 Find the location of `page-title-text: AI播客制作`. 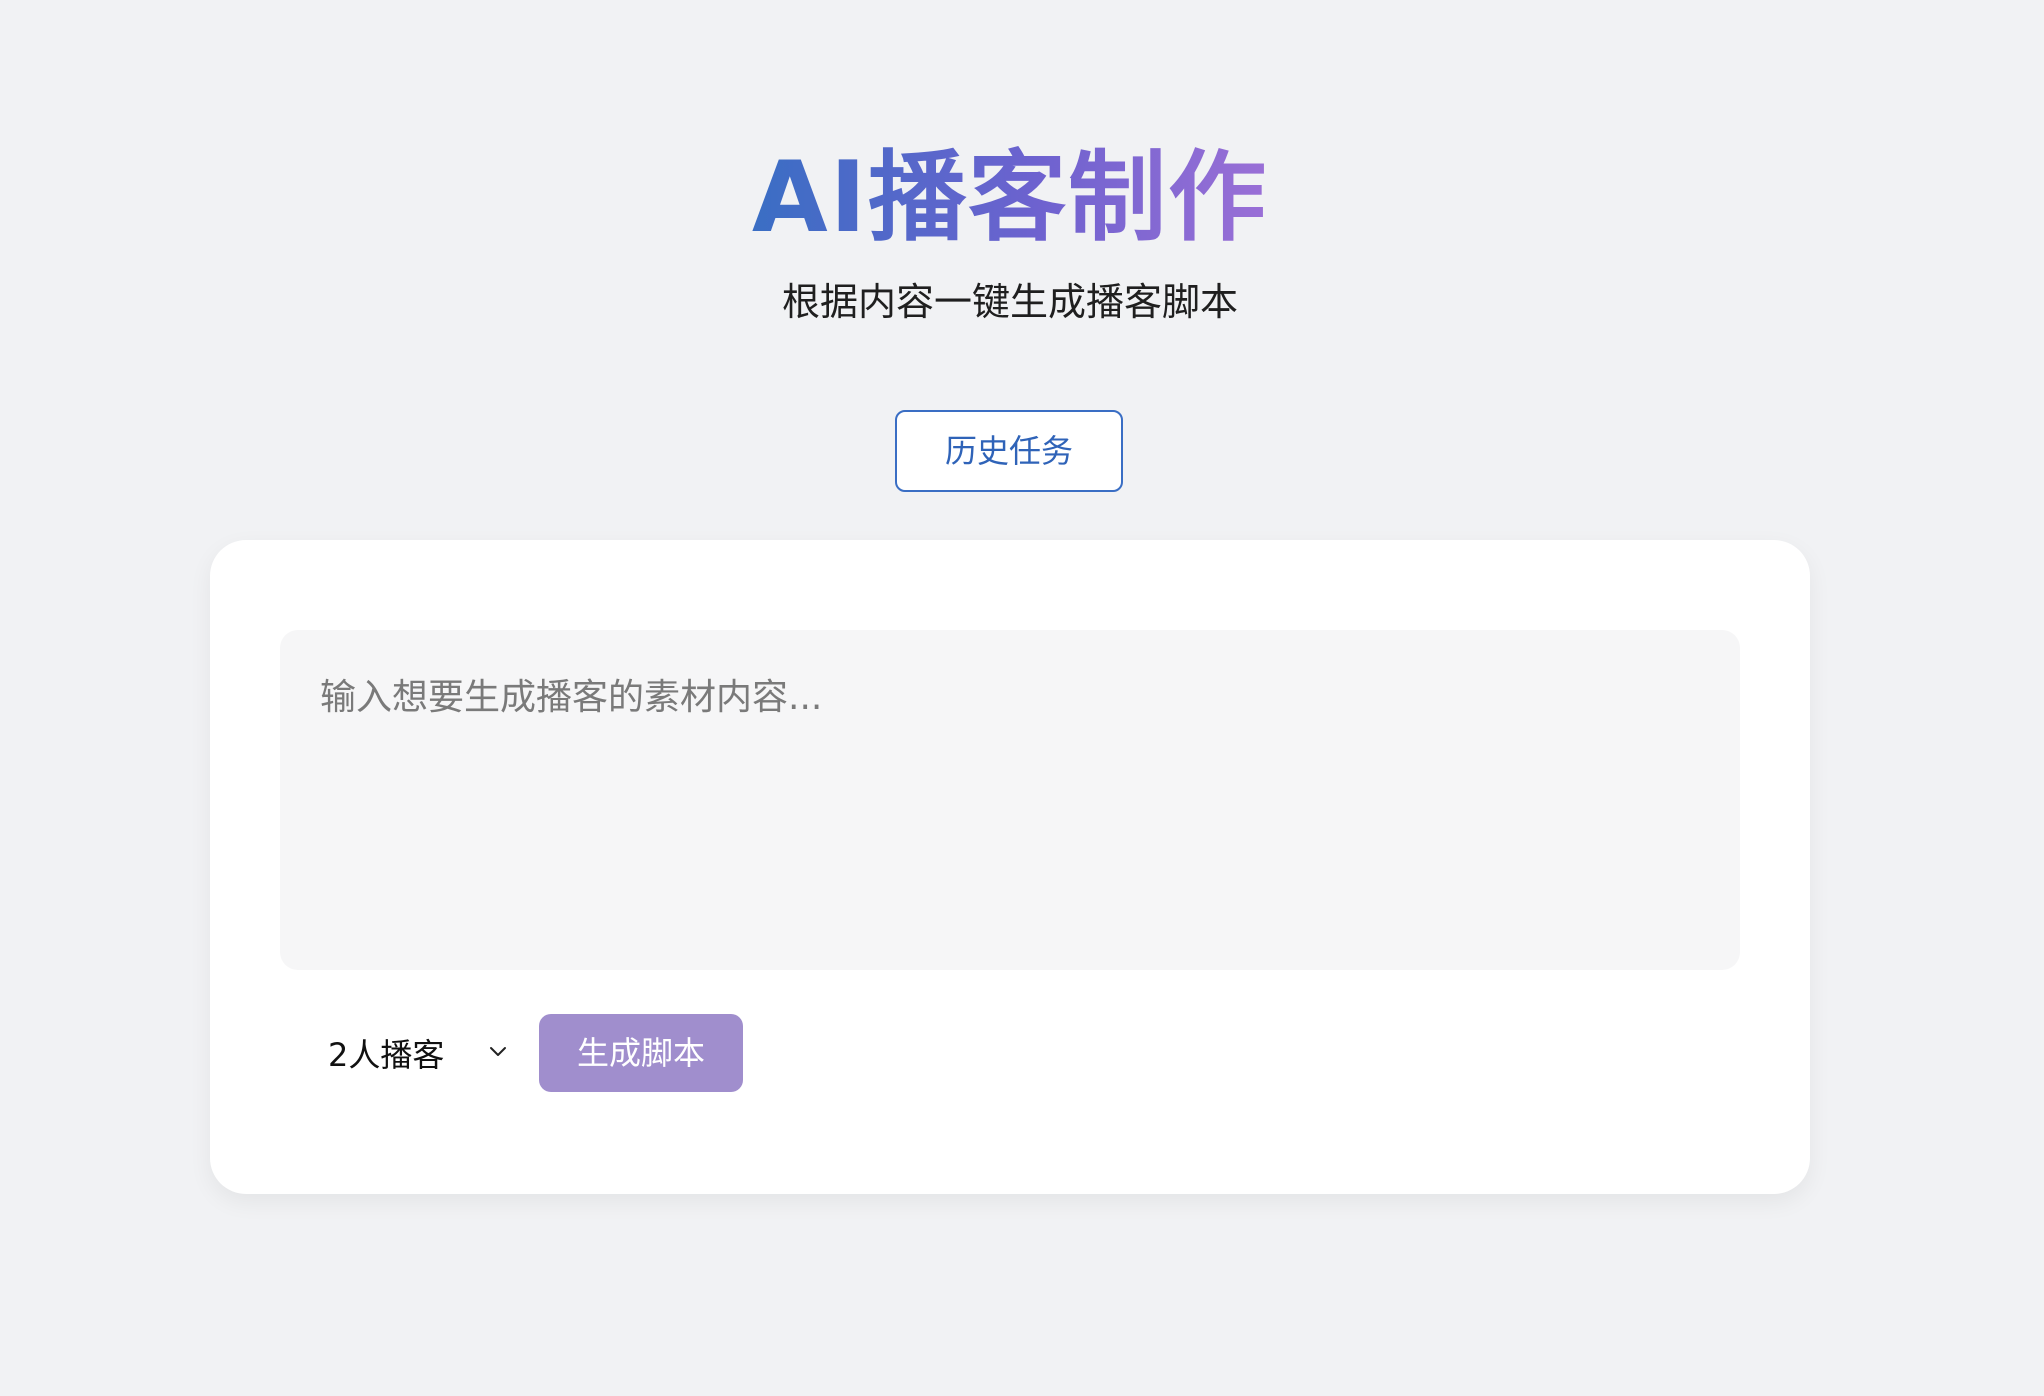

page-title-text: AI播客制作 is located at coordinates (1010, 198).